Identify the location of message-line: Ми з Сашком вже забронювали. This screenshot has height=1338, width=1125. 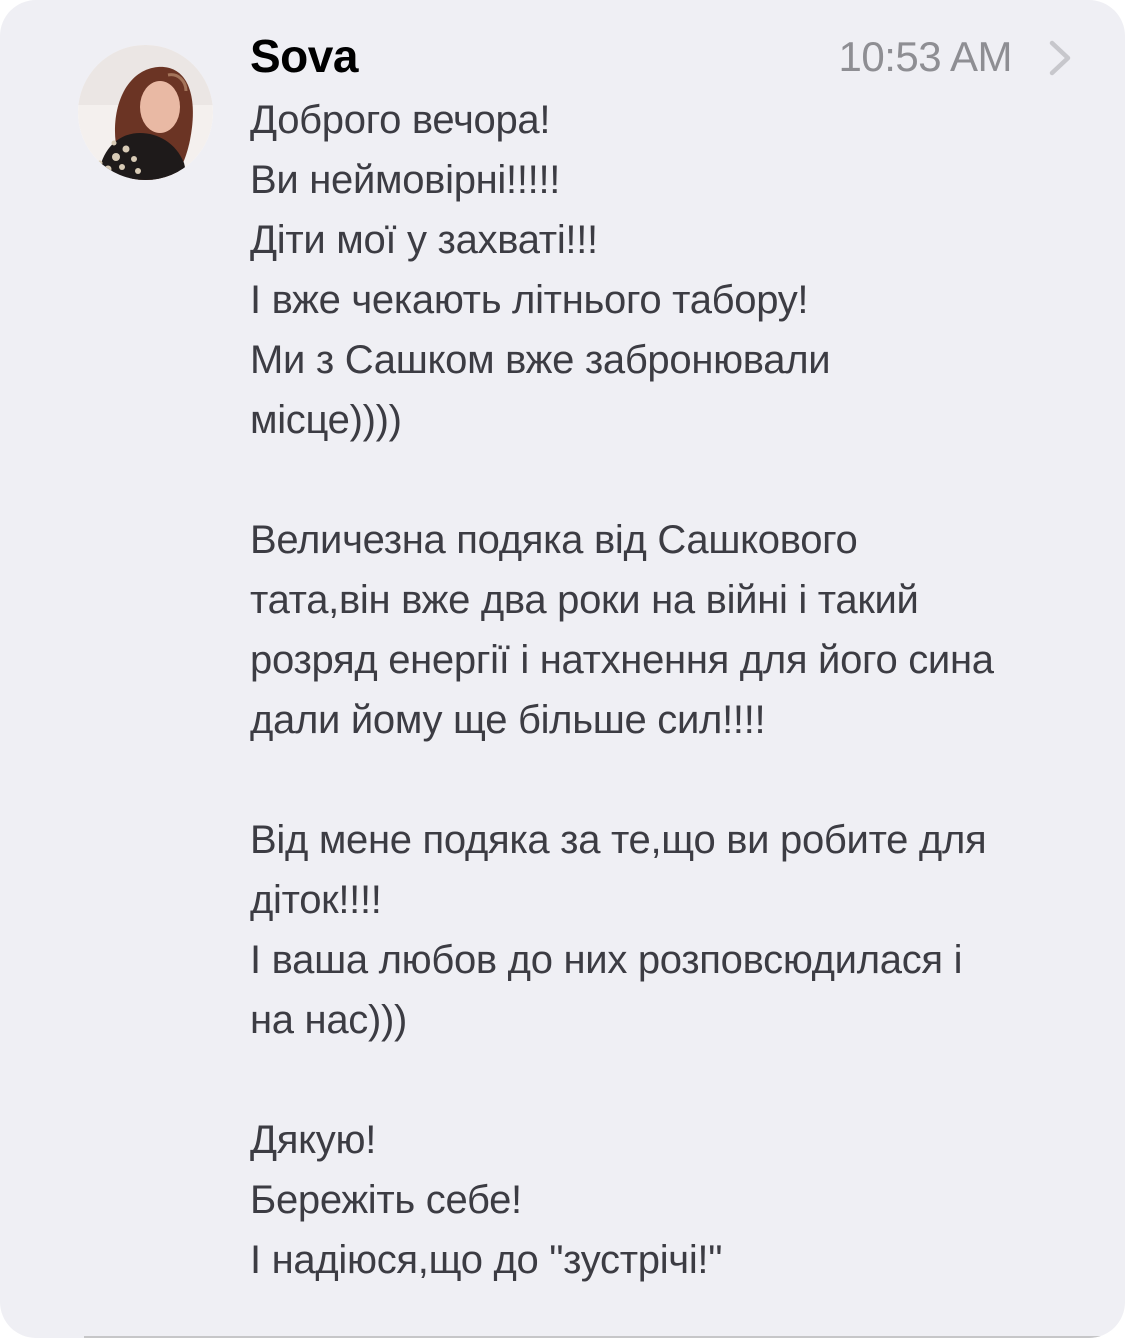
(540, 360).